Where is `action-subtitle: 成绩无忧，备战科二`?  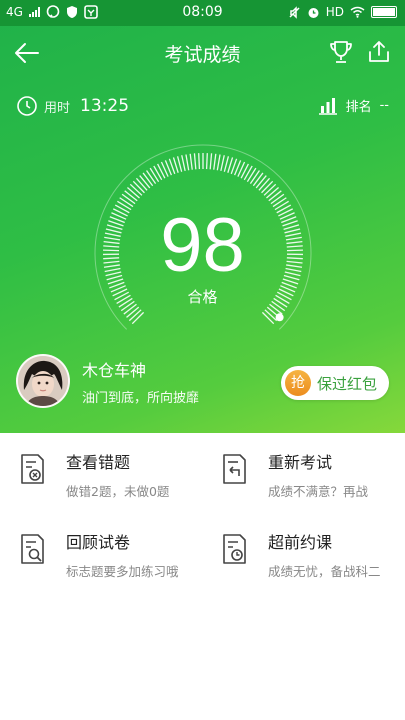 action-subtitle: 成绩无忧，备战科二 is located at coordinates (324, 571).